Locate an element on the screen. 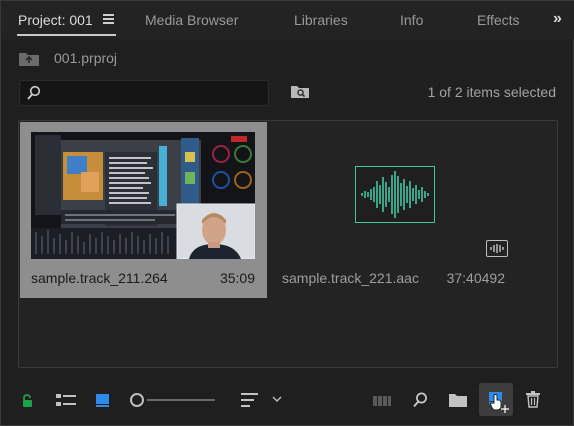  new-item-button is located at coordinates (496, 399).